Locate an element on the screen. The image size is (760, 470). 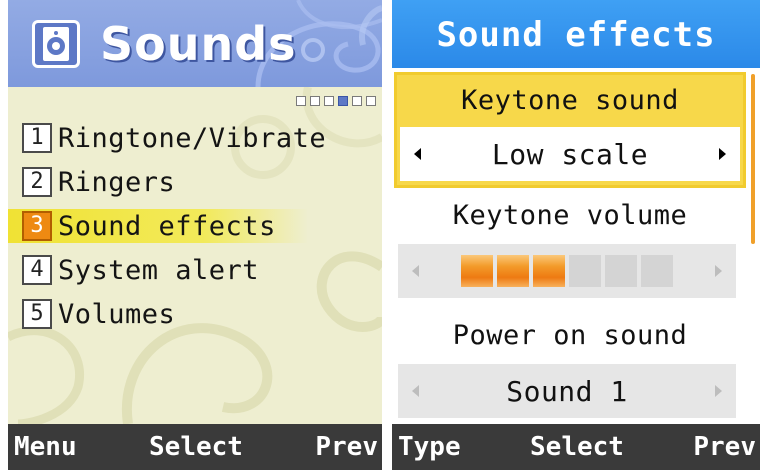
setting-label: Keytone volume is located at coordinates (570, 215).